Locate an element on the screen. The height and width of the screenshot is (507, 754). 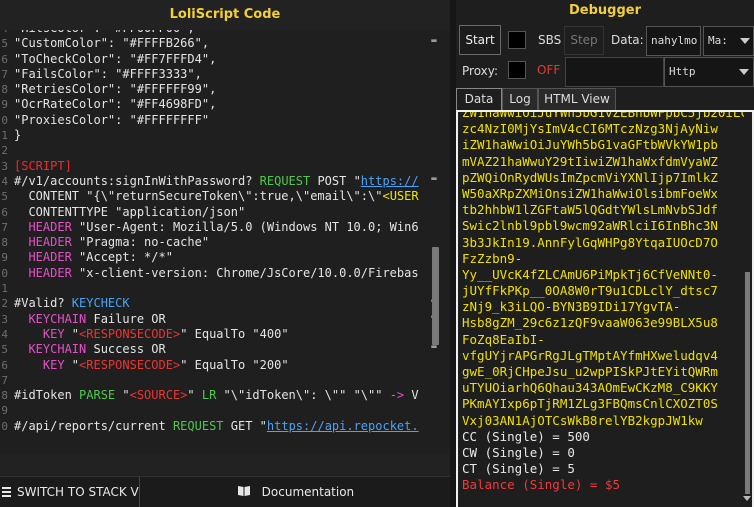
log-line: tb2hhbW1lZGFtaW5lQGdtYWlsLmNvbSJdf is located at coordinates (590, 210).